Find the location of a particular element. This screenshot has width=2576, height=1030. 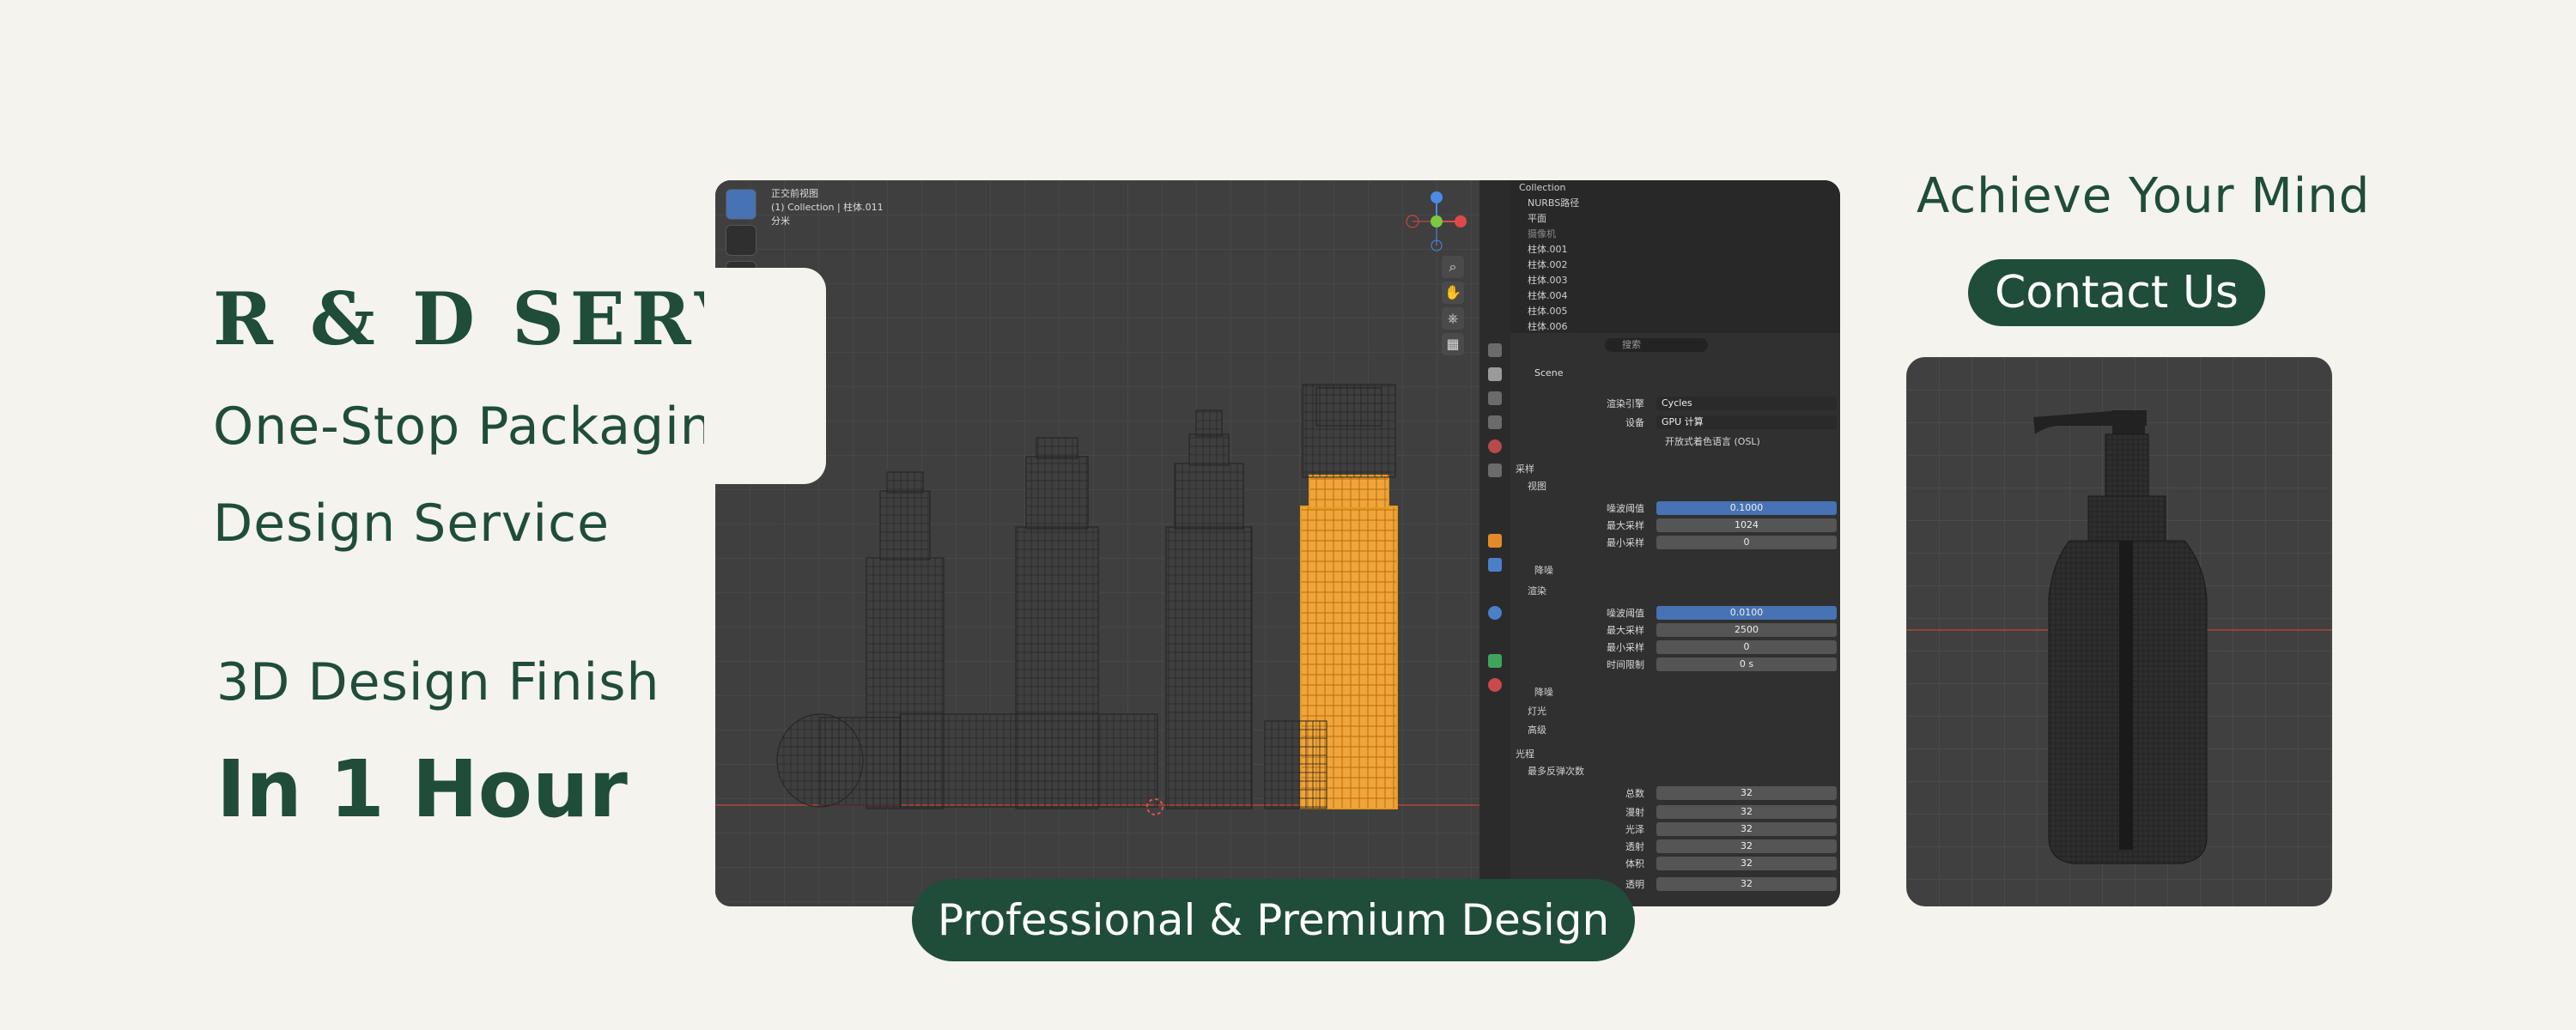

light-paths-section: 光程 is located at coordinates (1525, 753).